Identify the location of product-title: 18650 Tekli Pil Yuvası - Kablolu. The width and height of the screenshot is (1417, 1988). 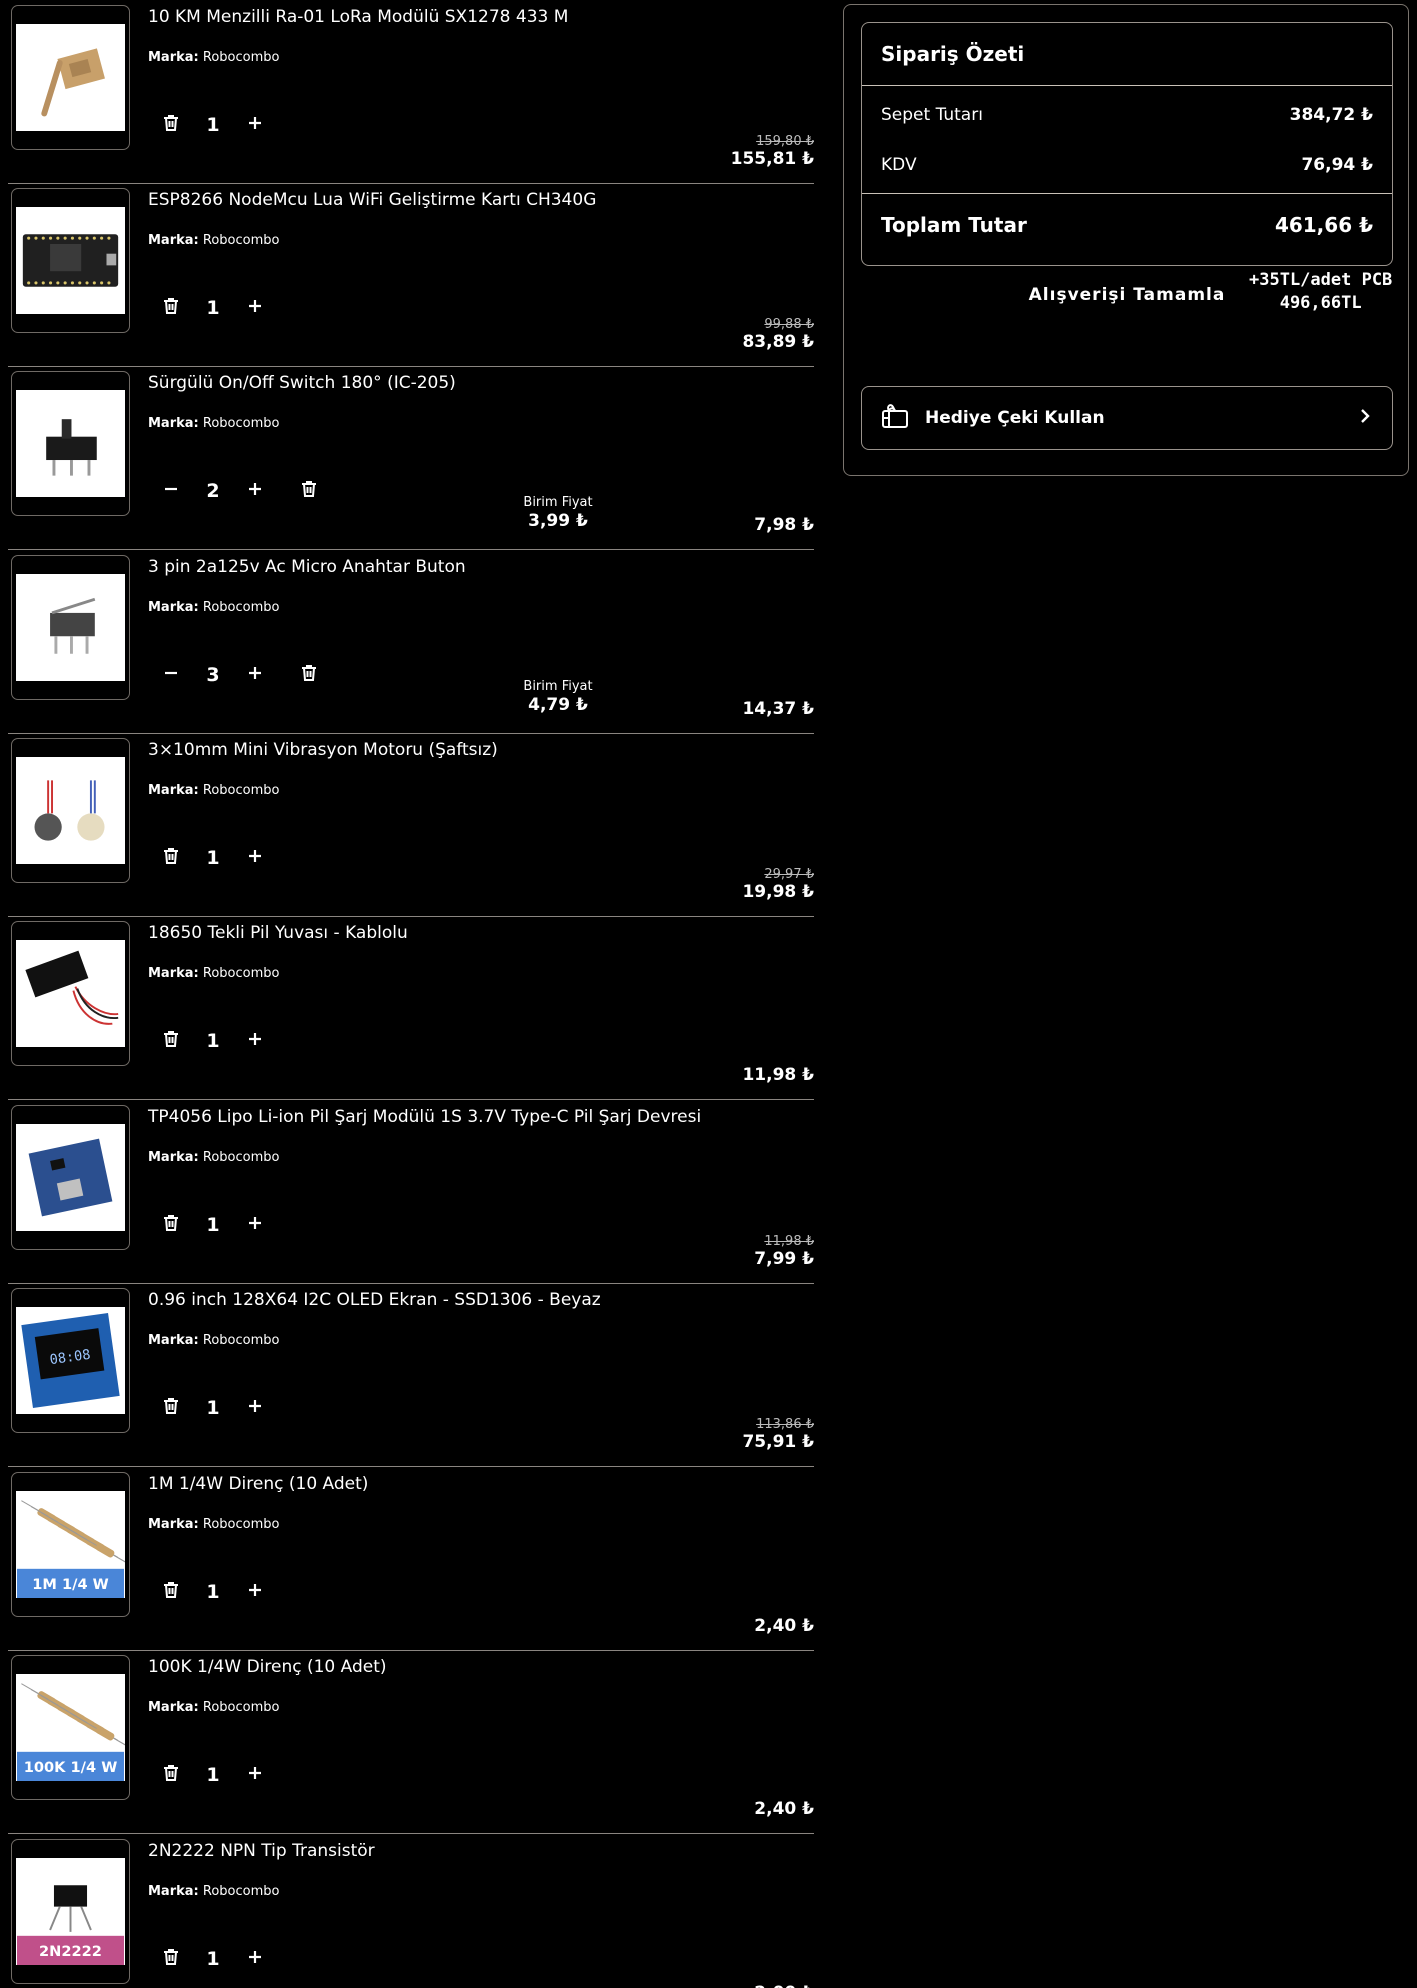
(278, 933).